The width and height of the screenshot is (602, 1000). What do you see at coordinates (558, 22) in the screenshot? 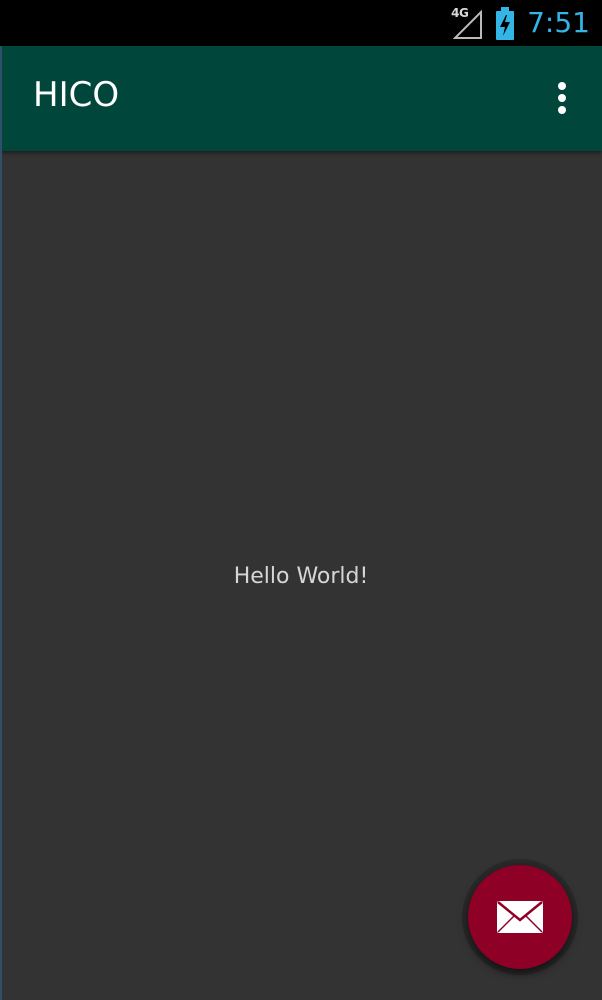
I see `status-clock: 7:51` at bounding box center [558, 22].